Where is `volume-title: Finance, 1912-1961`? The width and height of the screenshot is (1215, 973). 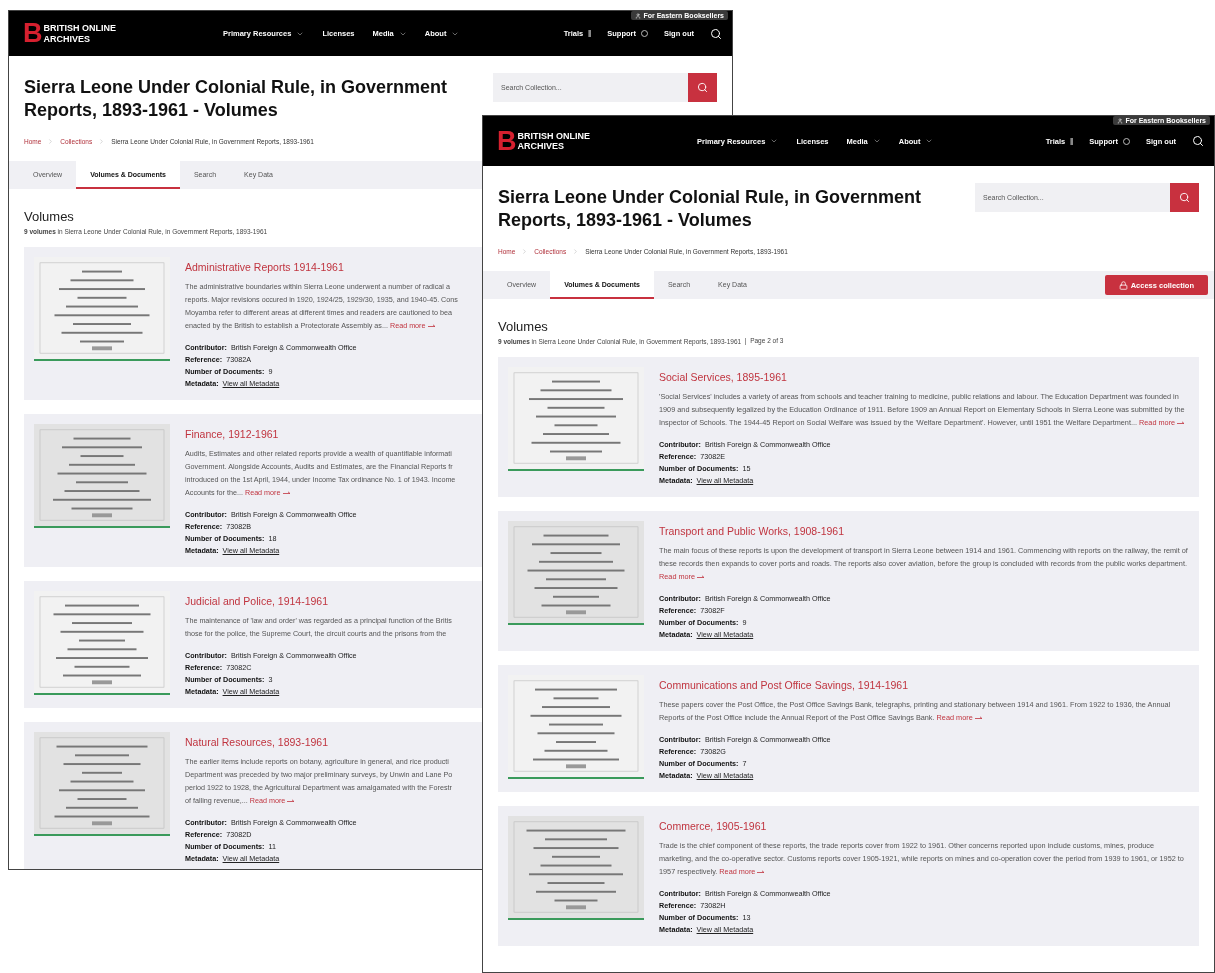
volume-title: Finance, 1912-1961 is located at coordinates (232, 434).